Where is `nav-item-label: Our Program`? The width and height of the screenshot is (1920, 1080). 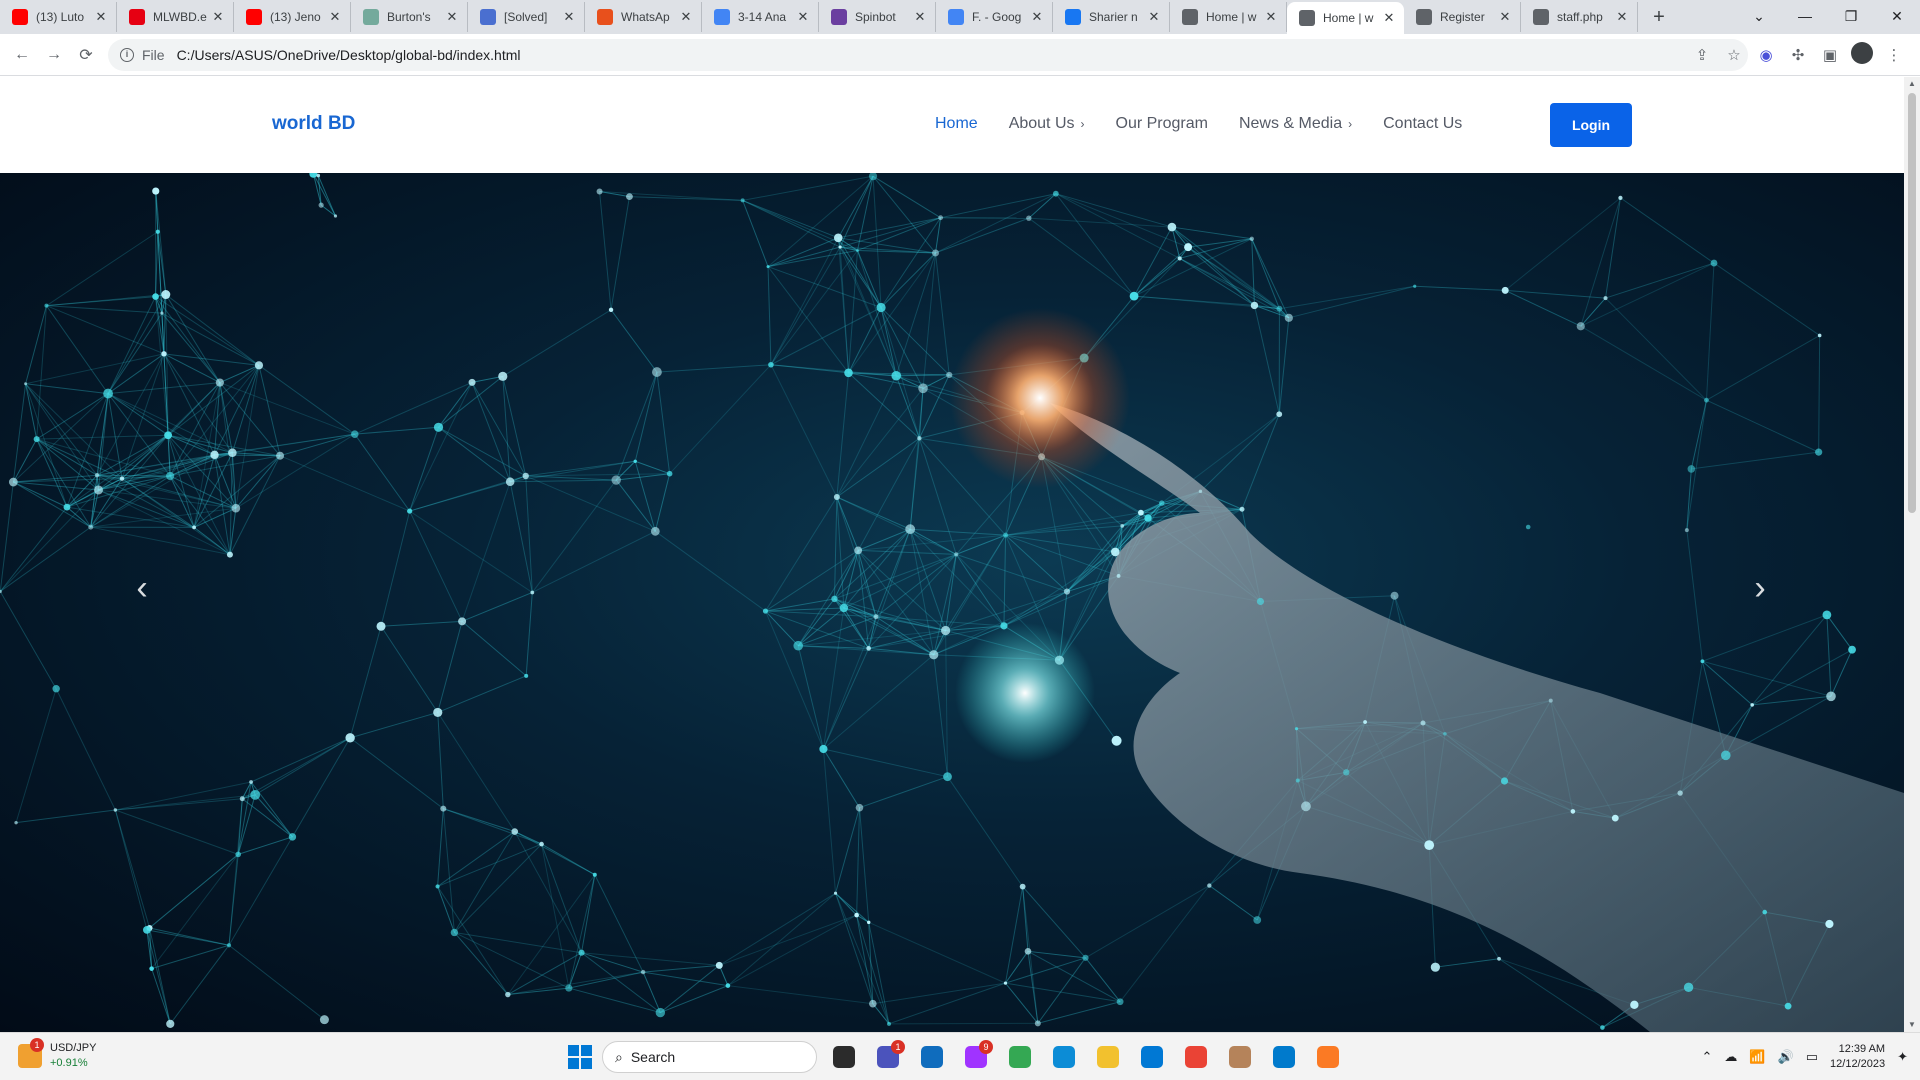 nav-item-label: Our Program is located at coordinates (1161, 123).